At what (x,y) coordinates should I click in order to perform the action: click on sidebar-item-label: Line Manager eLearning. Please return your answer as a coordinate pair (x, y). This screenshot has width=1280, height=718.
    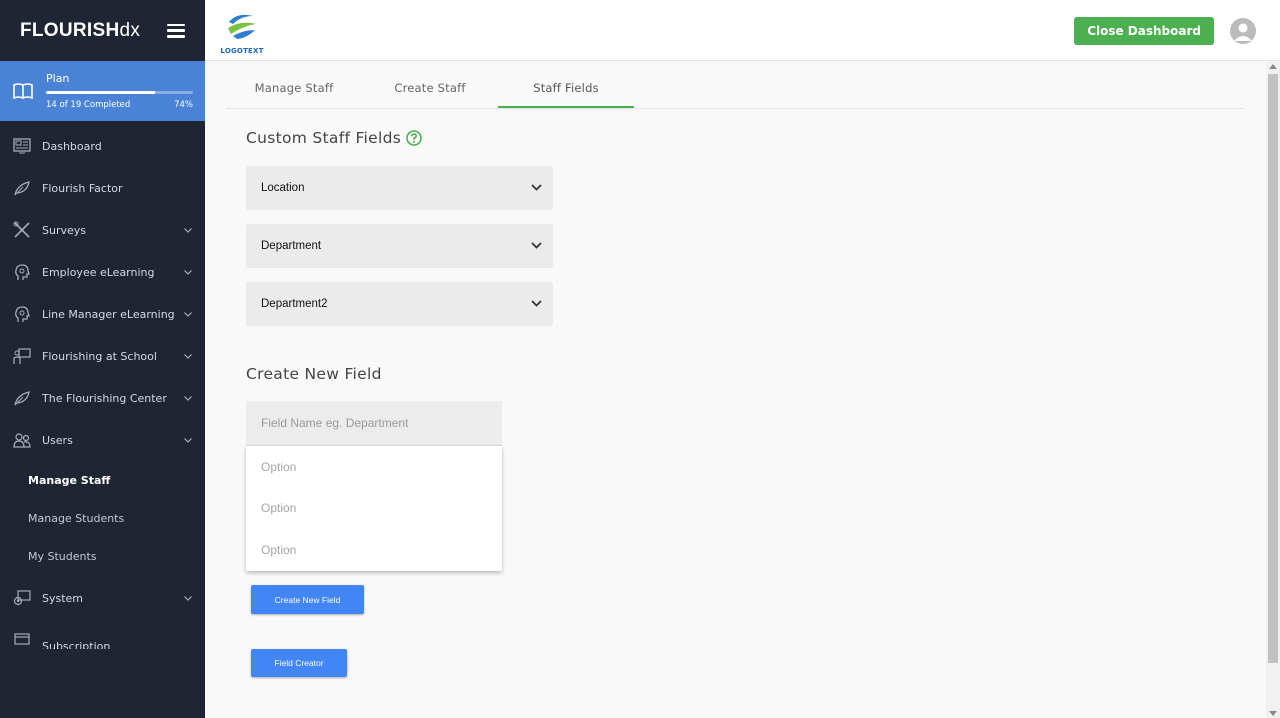
    Looking at the image, I should click on (108, 314).